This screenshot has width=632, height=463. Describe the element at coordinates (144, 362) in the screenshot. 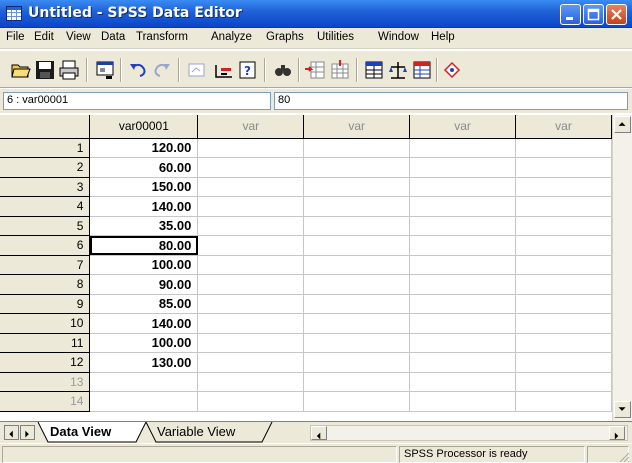

I see `data-cell: 130.00` at that location.